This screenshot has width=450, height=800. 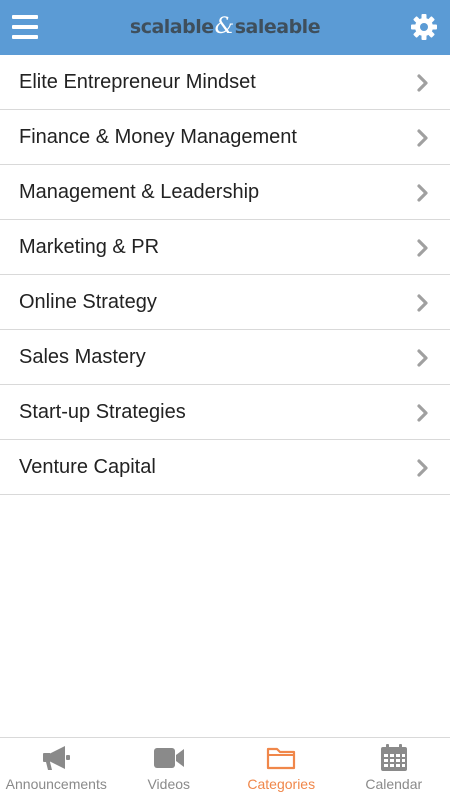 What do you see at coordinates (225, 412) in the screenshot?
I see `category-item-start-up-strategies: Start-up Strategies` at bounding box center [225, 412].